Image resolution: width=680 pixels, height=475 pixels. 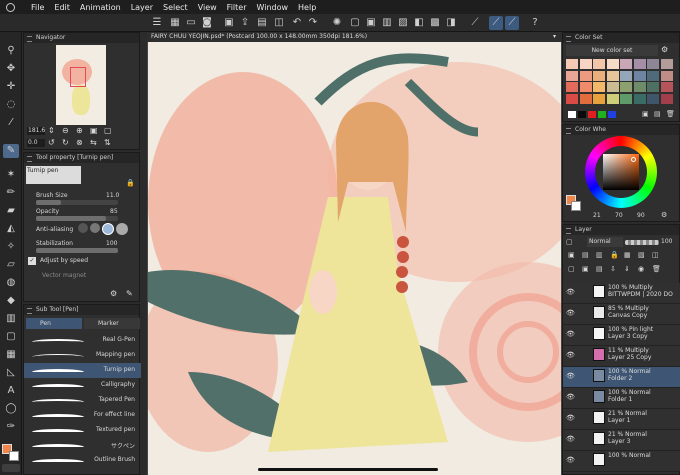 What do you see at coordinates (621, 314) in the screenshot?
I see `layer-row: 👁 85 % Multiply Canvas Copy` at bounding box center [621, 314].